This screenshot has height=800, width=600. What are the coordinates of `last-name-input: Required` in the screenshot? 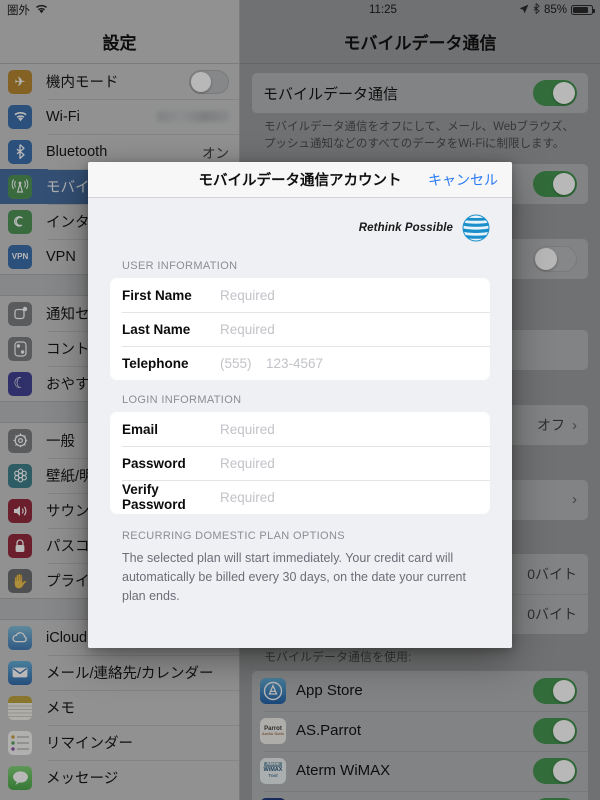 It's located at (247, 329).